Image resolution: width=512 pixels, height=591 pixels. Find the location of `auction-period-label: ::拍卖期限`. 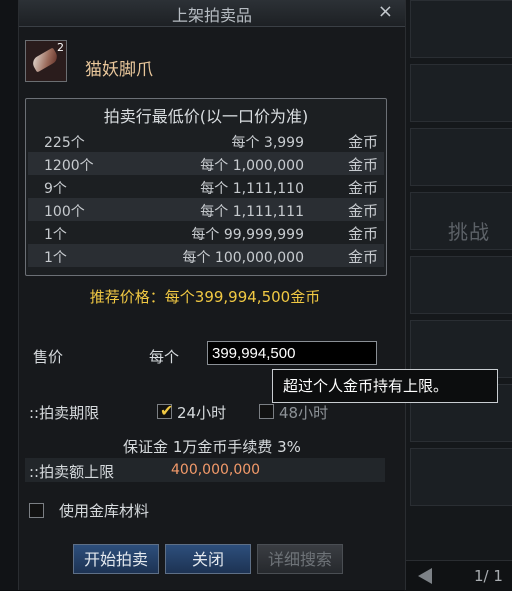

auction-period-label: ::拍卖期限 is located at coordinates (64, 413).